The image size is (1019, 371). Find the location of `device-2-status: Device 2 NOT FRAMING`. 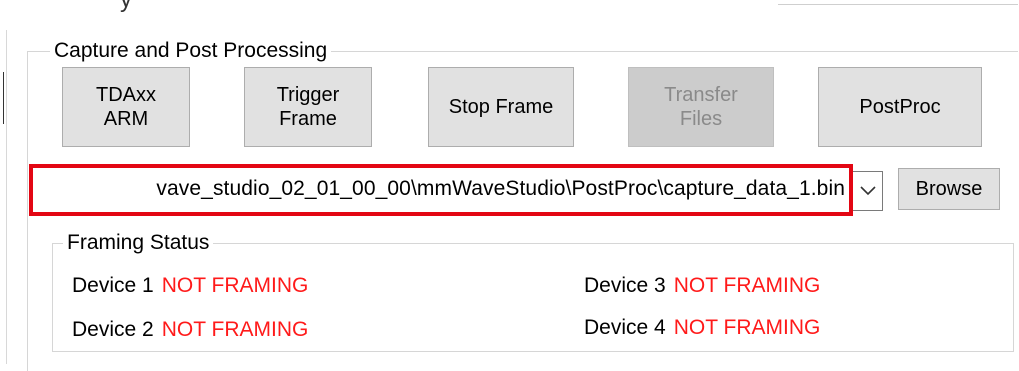

device-2-status: Device 2 NOT FRAMING is located at coordinates (190, 330).